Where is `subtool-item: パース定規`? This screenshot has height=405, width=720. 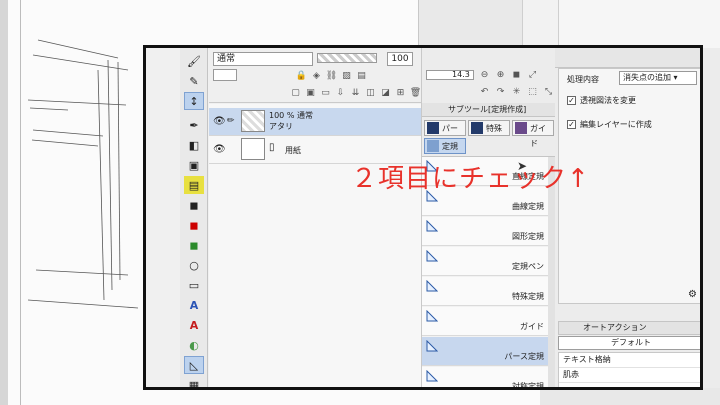
subtool-item: パース定規 is located at coordinates (485, 351).